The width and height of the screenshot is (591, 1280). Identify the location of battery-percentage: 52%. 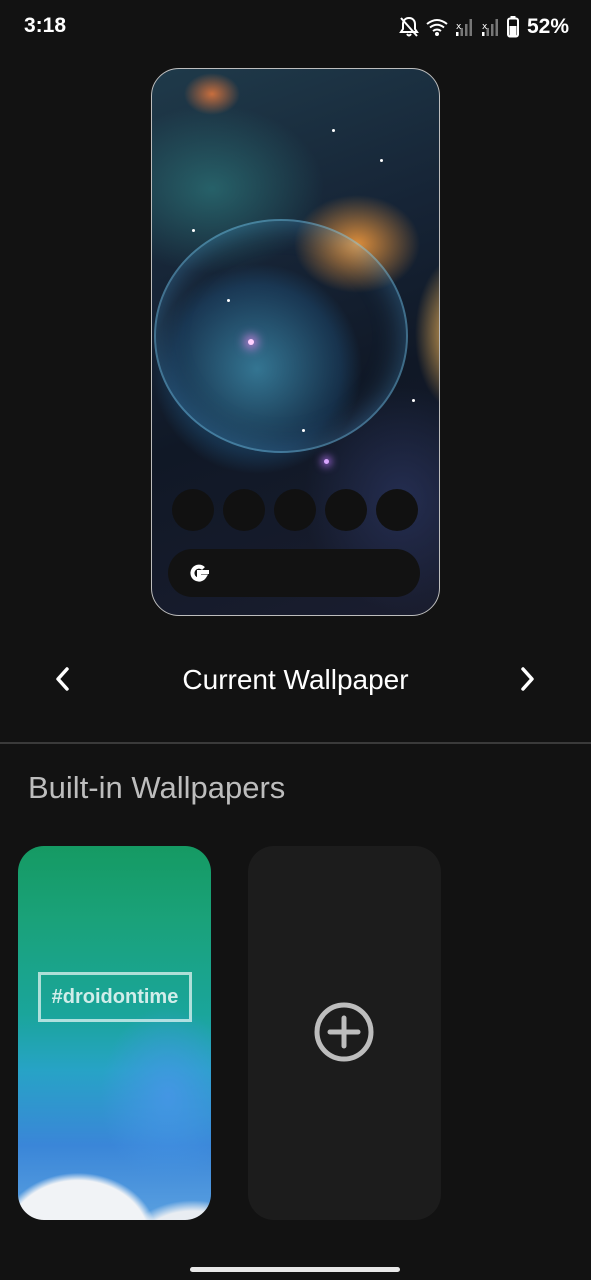
(547, 26).